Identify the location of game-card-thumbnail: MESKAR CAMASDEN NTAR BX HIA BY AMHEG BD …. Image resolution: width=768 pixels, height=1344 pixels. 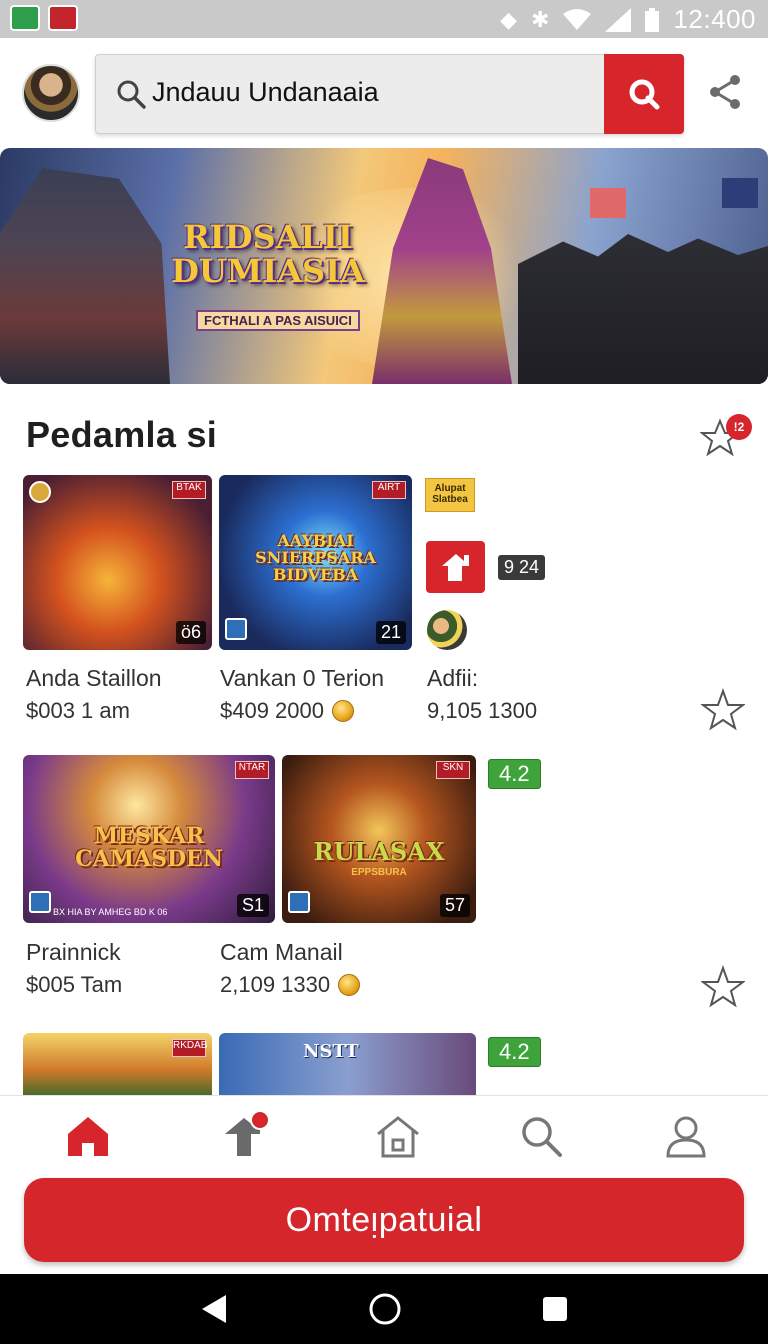
(149, 839).